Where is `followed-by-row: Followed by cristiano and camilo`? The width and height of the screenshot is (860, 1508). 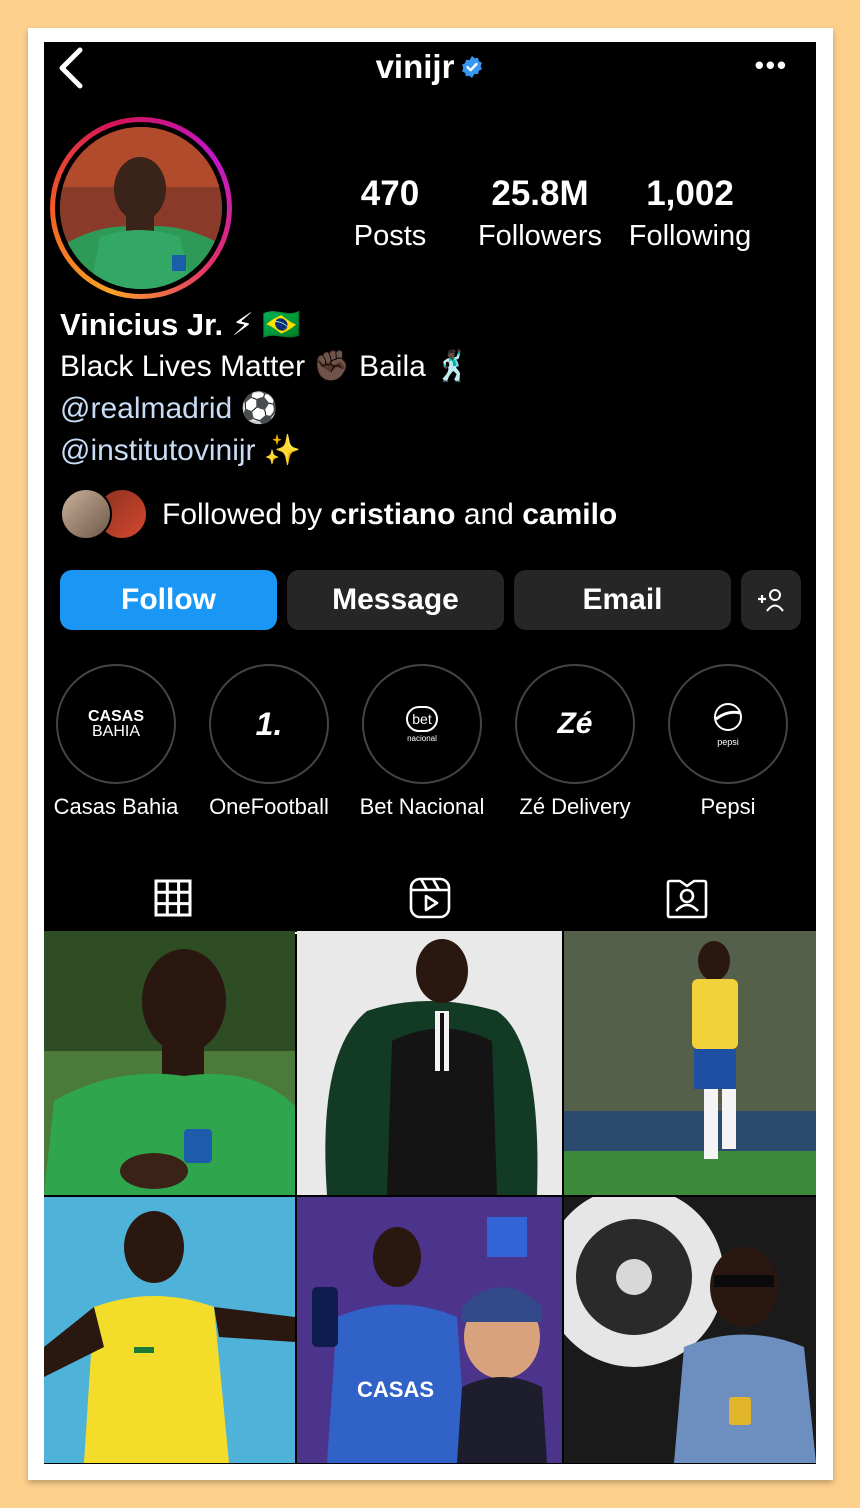 followed-by-row: Followed by cristiano and camilo is located at coordinates (338, 515).